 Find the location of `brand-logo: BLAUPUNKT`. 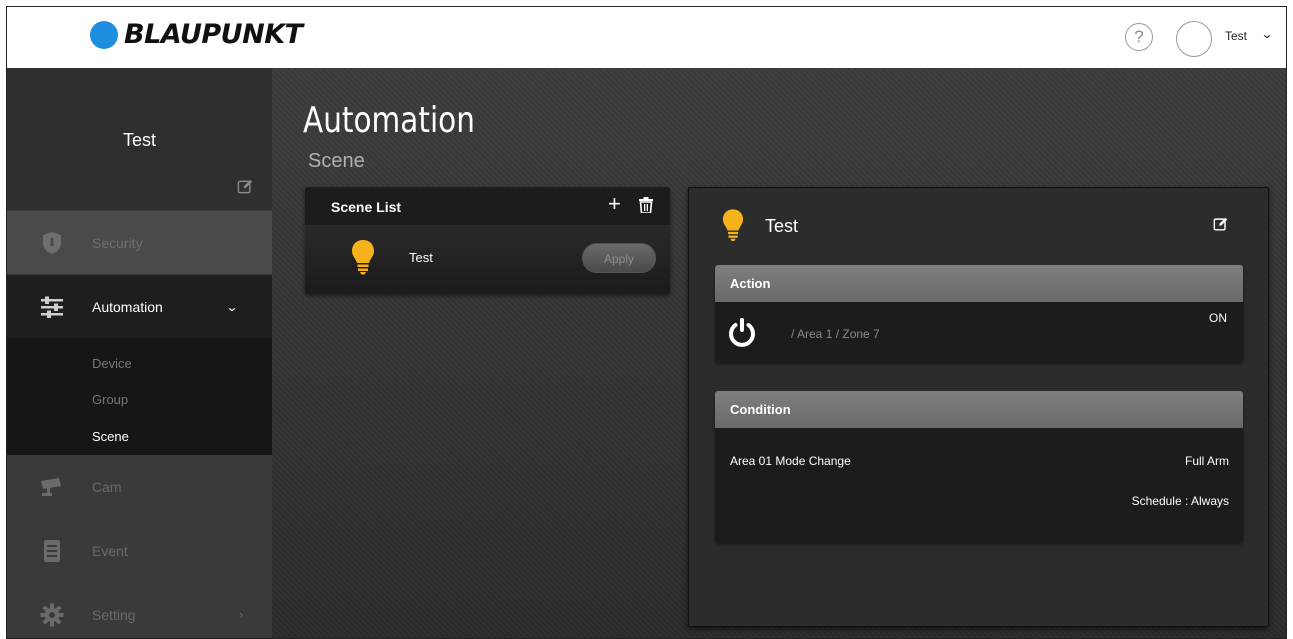

brand-logo: BLAUPUNKT is located at coordinates (196, 34).